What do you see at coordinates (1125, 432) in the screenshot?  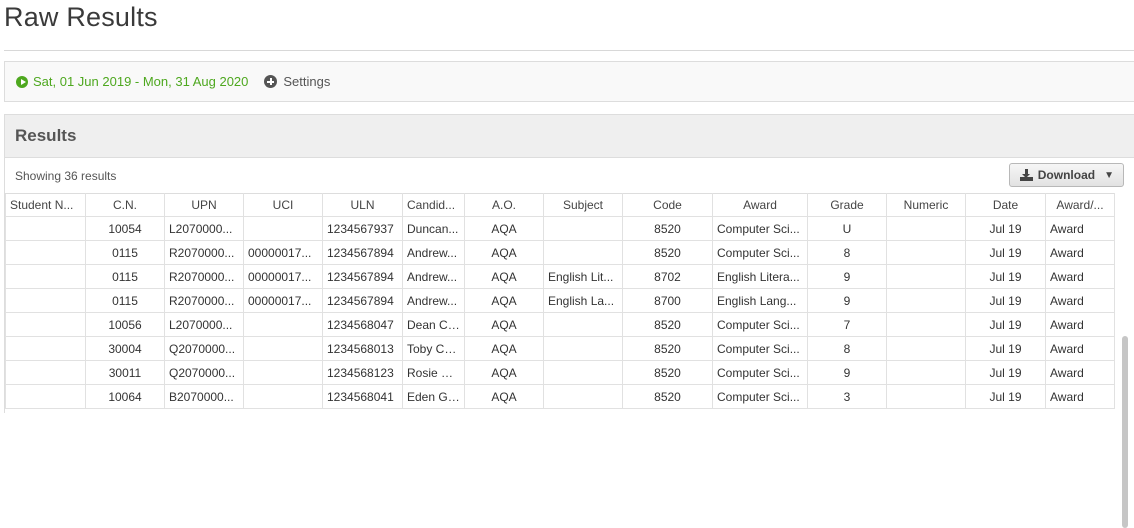 I see `vertical-scrollbar` at bounding box center [1125, 432].